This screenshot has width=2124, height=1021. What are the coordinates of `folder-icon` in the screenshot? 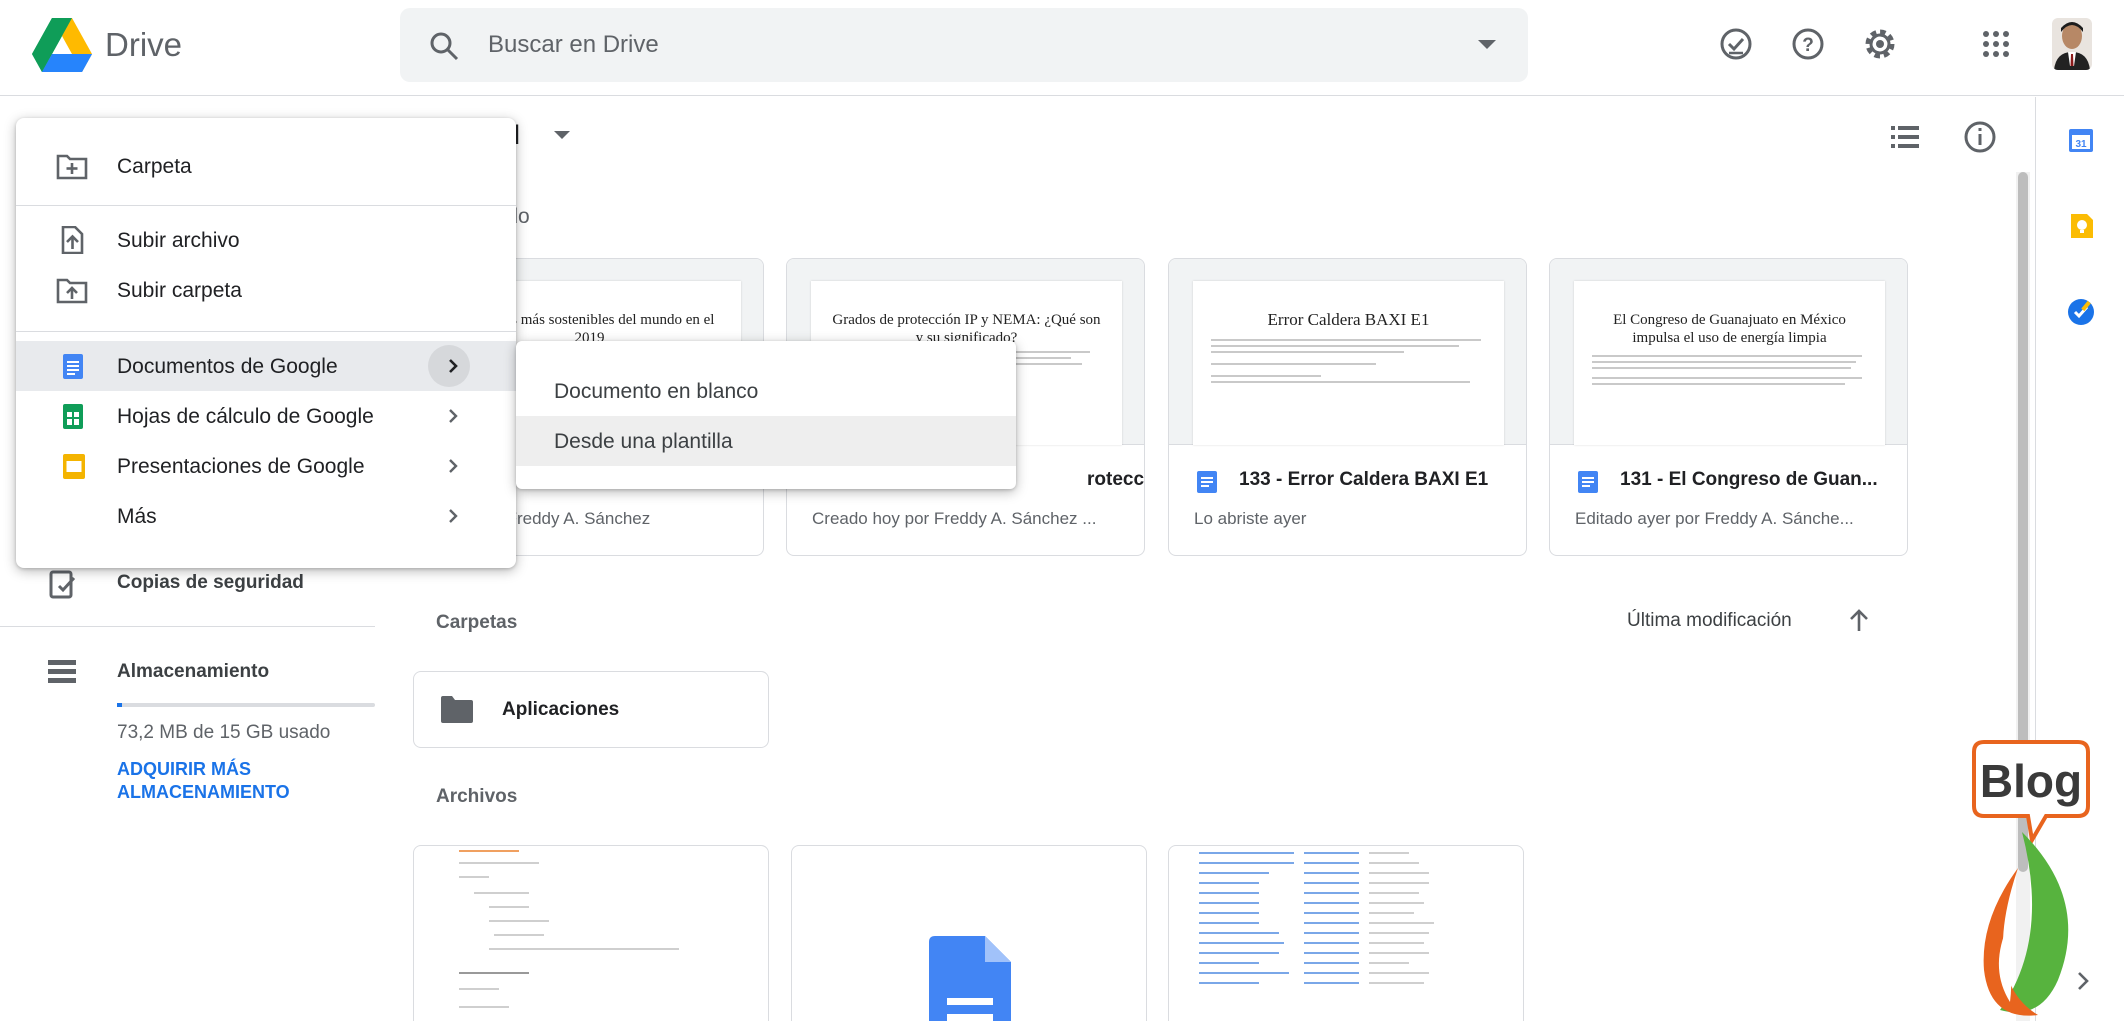 It's located at (457, 709).